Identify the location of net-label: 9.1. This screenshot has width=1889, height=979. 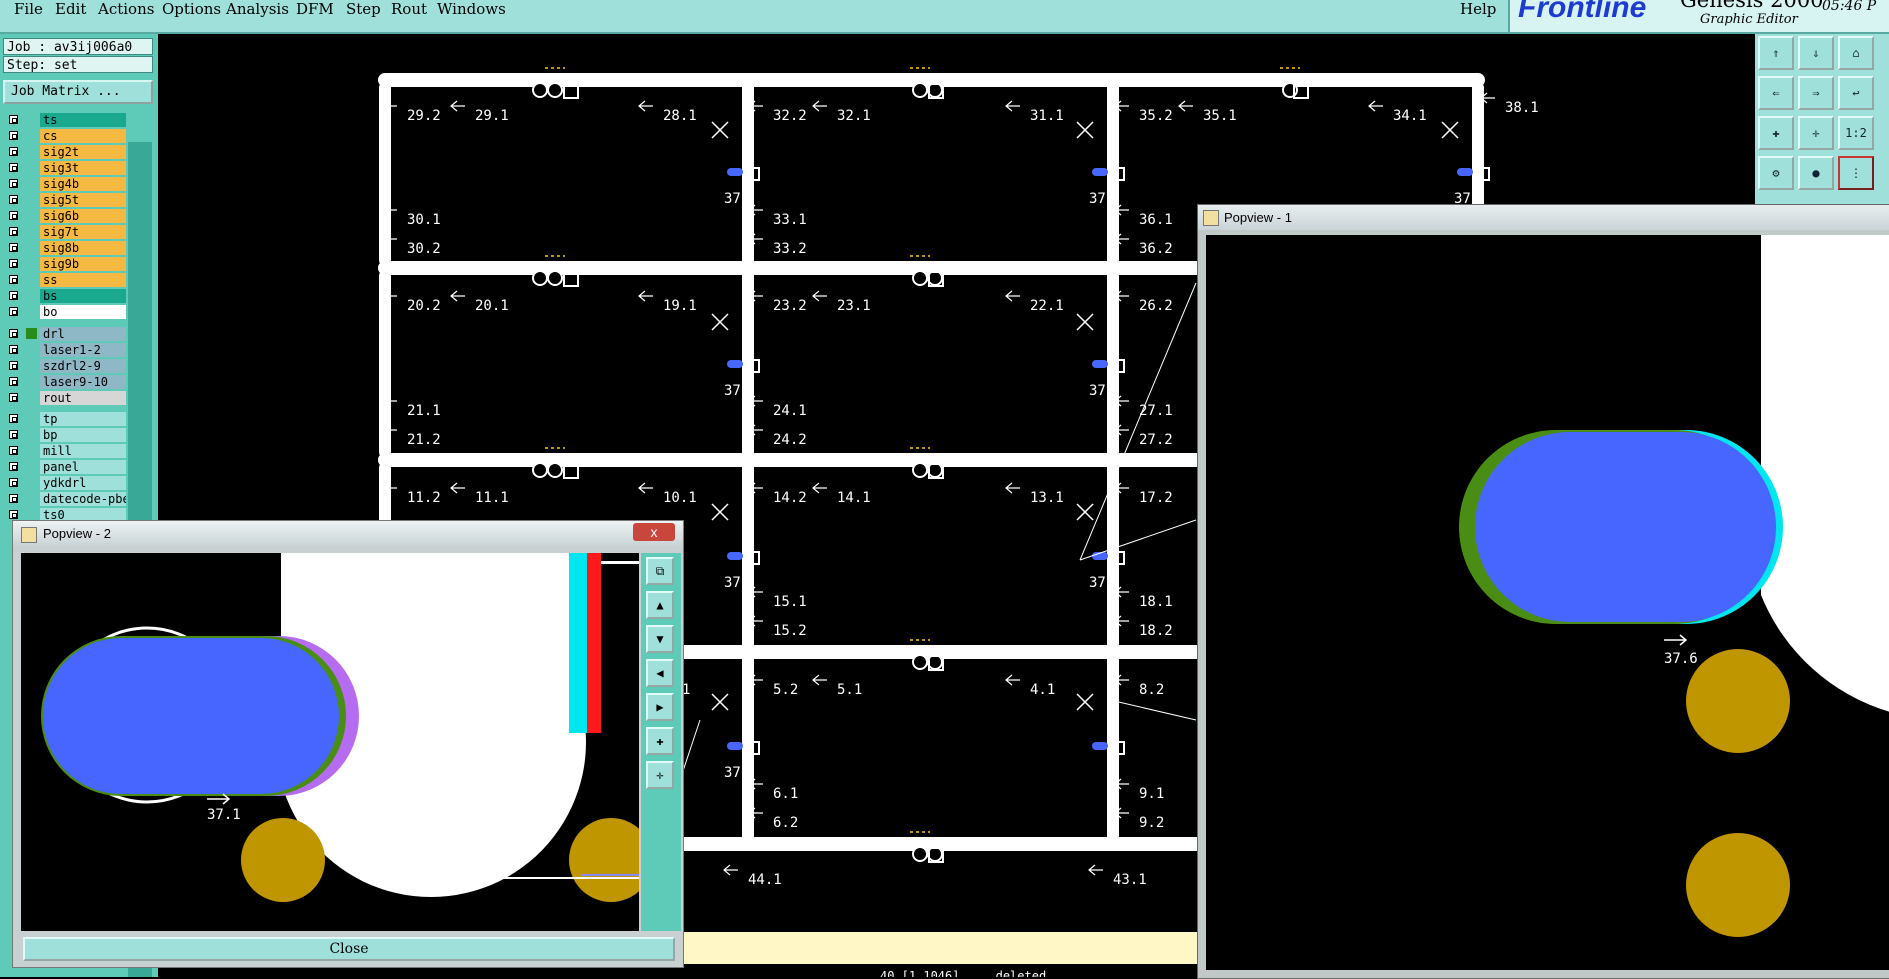
(1151, 794).